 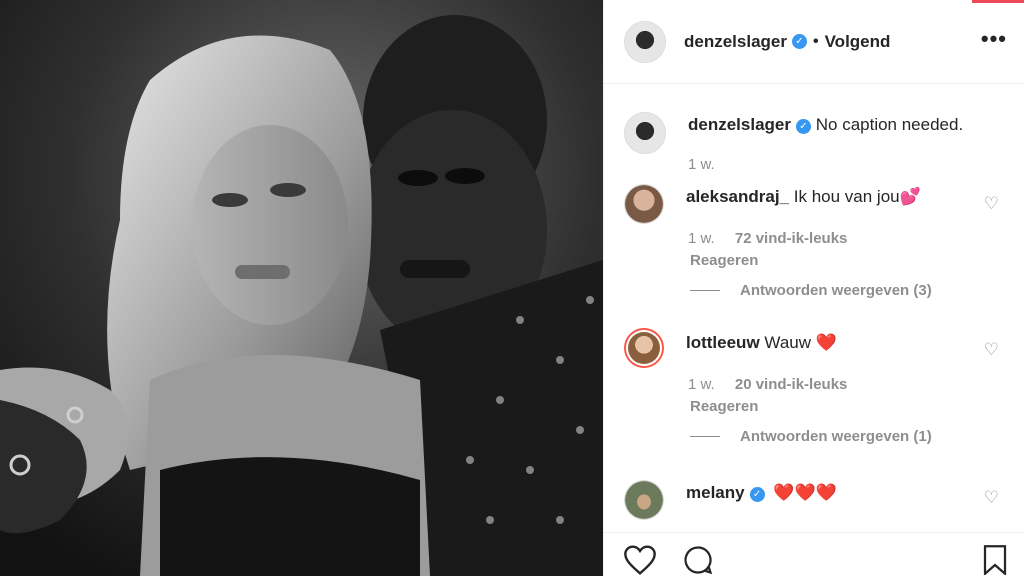 What do you see at coordinates (805, 492) in the screenshot?
I see `comment-text: ❤️❤️❤️` at bounding box center [805, 492].